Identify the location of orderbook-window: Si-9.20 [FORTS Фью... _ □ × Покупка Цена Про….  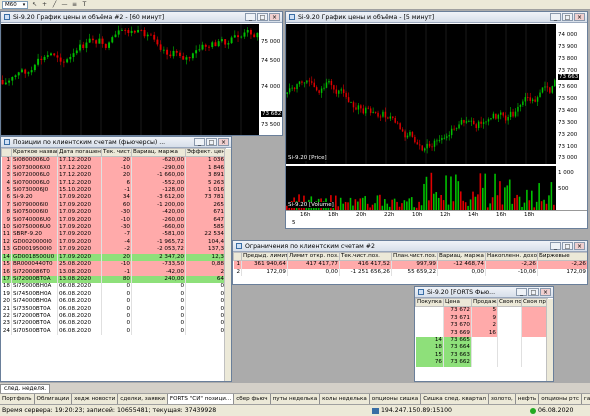
(484, 334).